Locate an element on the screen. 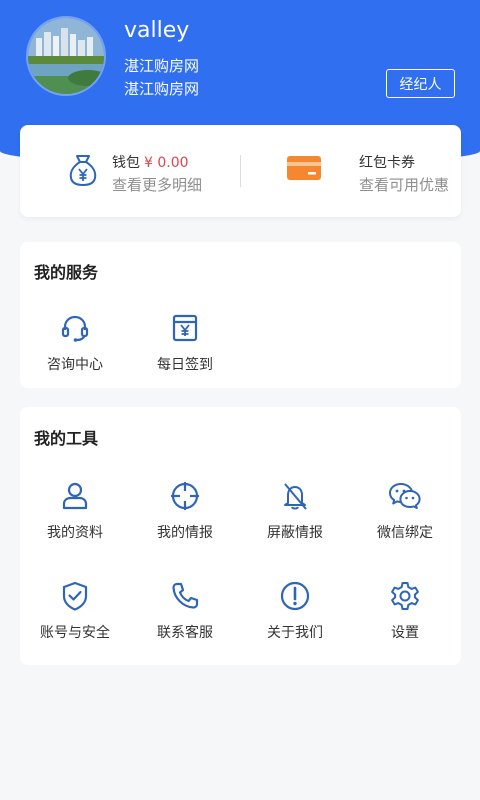 The width and height of the screenshot is (480, 800). tools-title: 我的工具 is located at coordinates (66, 438).